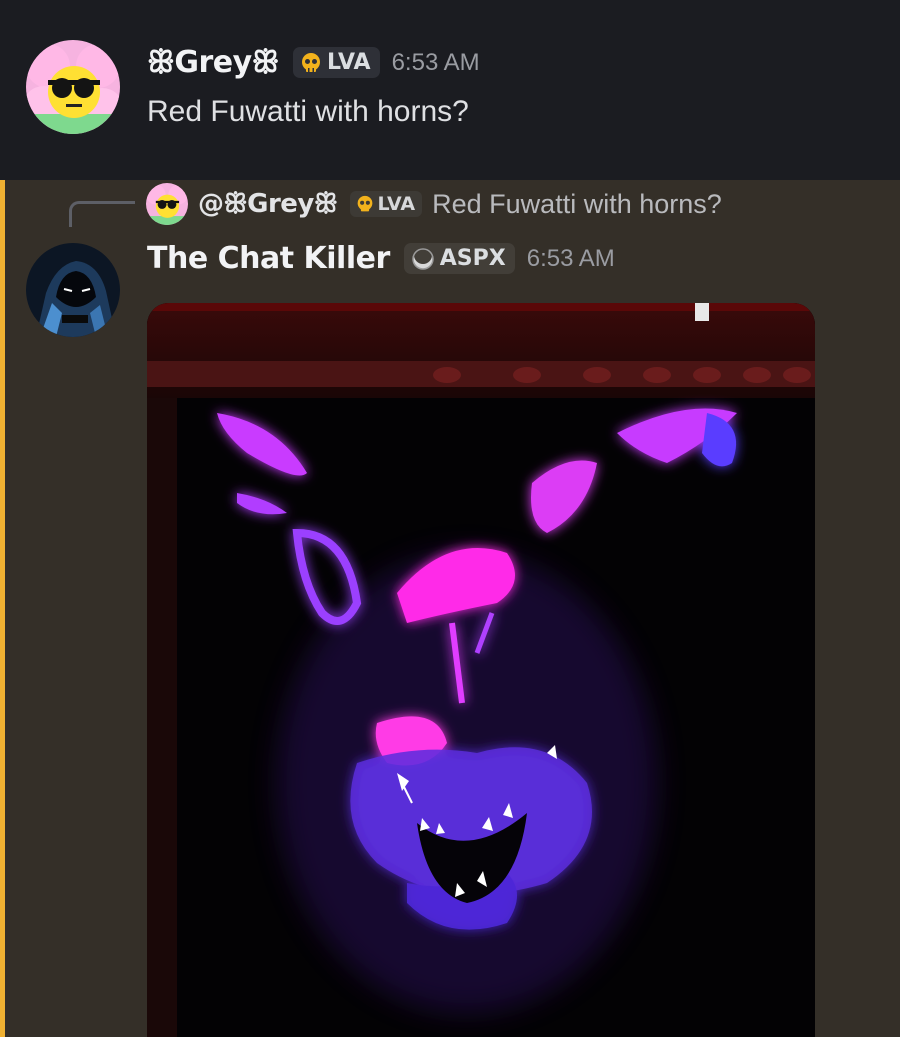 The width and height of the screenshot is (900, 1037). I want to click on server-tag: ASPX, so click(459, 258).